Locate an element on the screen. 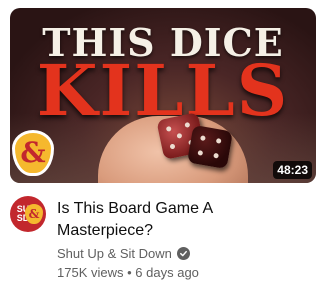  channel-name: Shut Up & Sit Down is located at coordinates (114, 253).